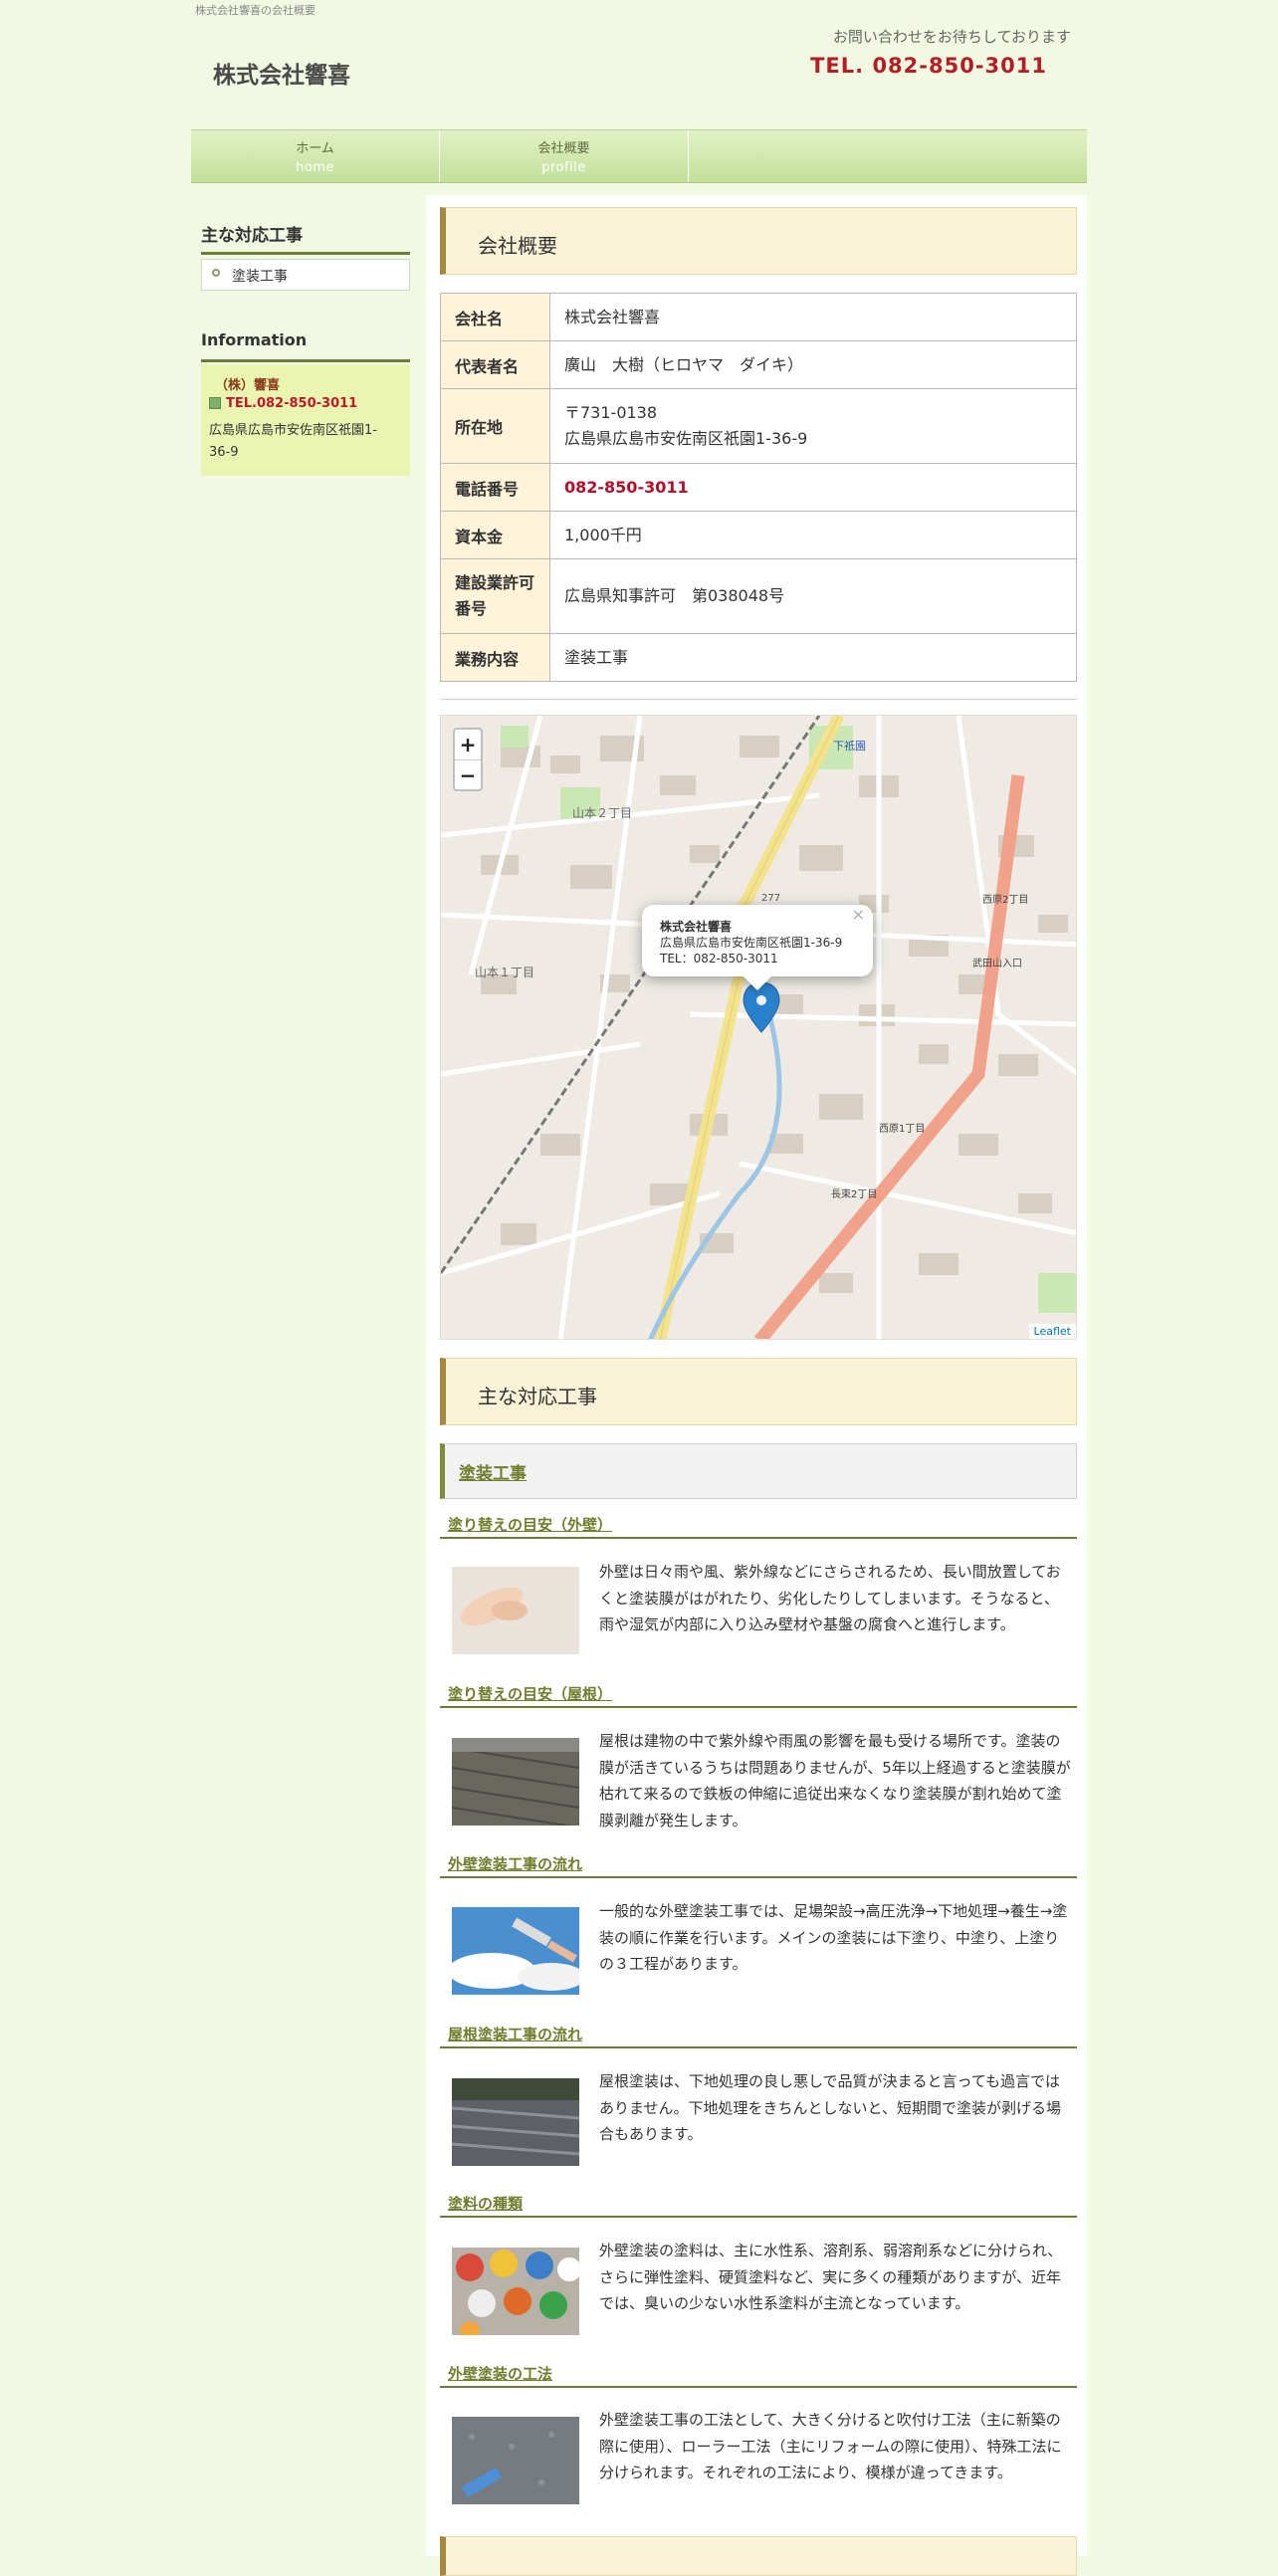  What do you see at coordinates (759, 241) in the screenshot?
I see `profile-heading-box: 会社概要` at bounding box center [759, 241].